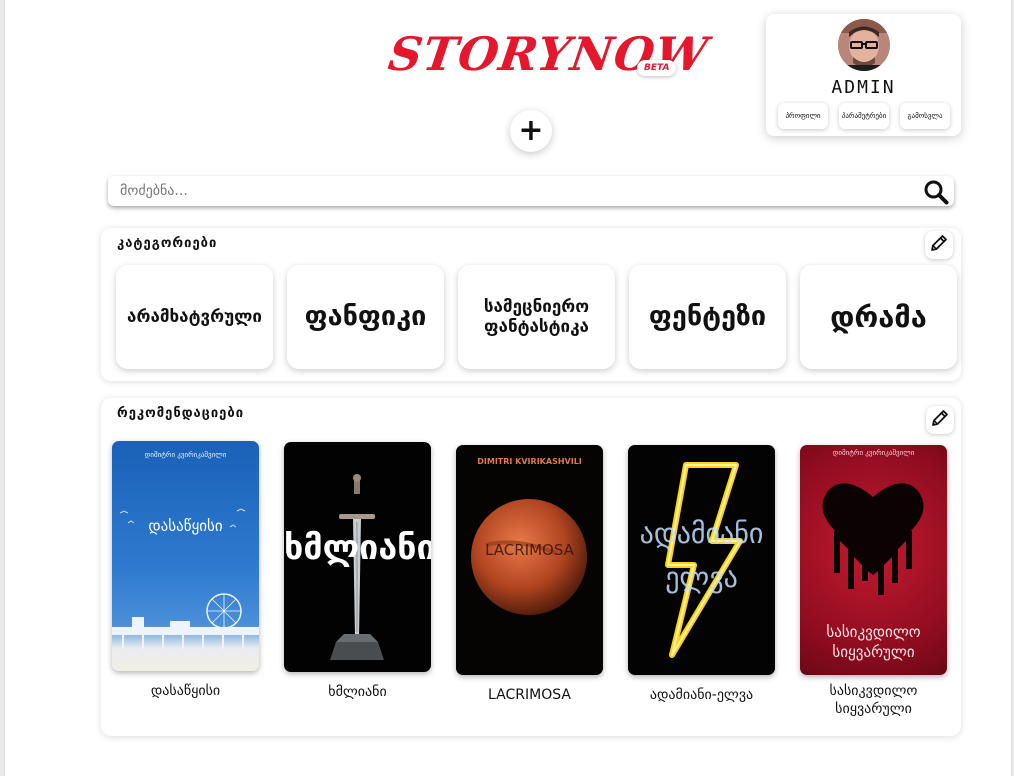 The width and height of the screenshot is (1014, 776). I want to click on edit-categories-button, so click(939, 245).